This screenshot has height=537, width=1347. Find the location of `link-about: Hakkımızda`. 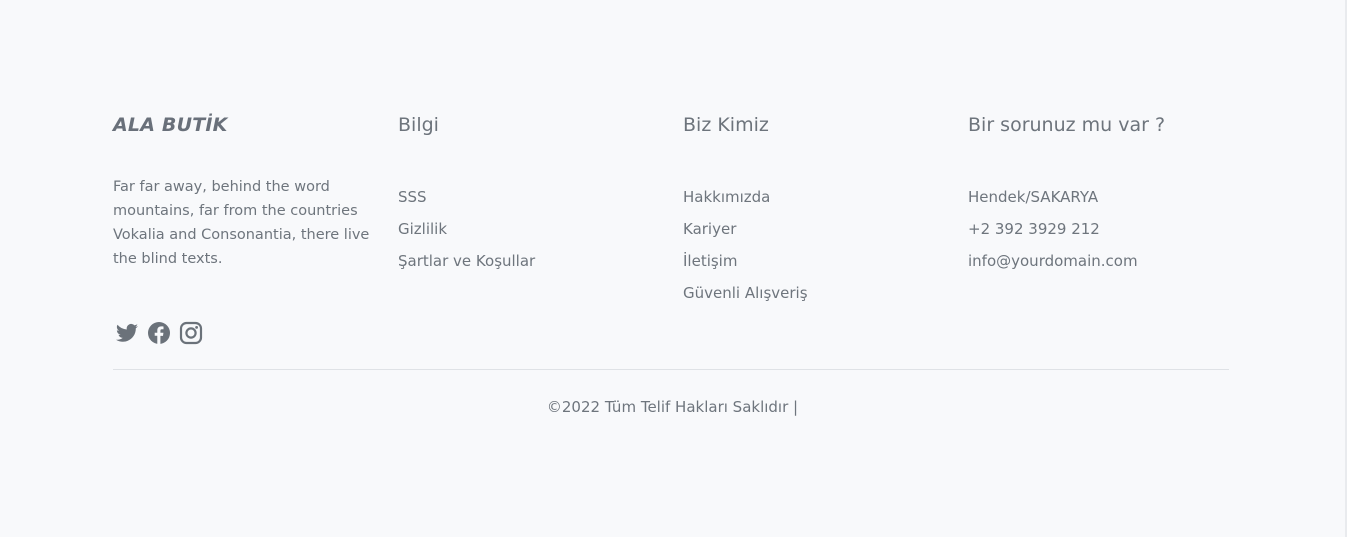

link-about: Hakkımızda is located at coordinates (745, 197).